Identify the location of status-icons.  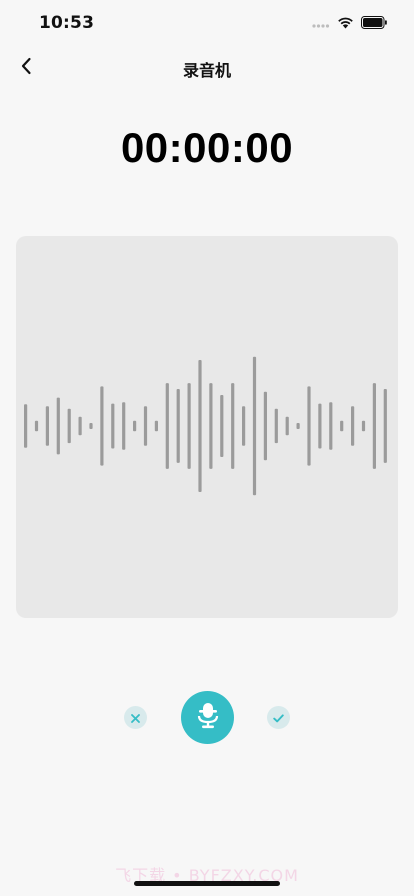
(350, 23).